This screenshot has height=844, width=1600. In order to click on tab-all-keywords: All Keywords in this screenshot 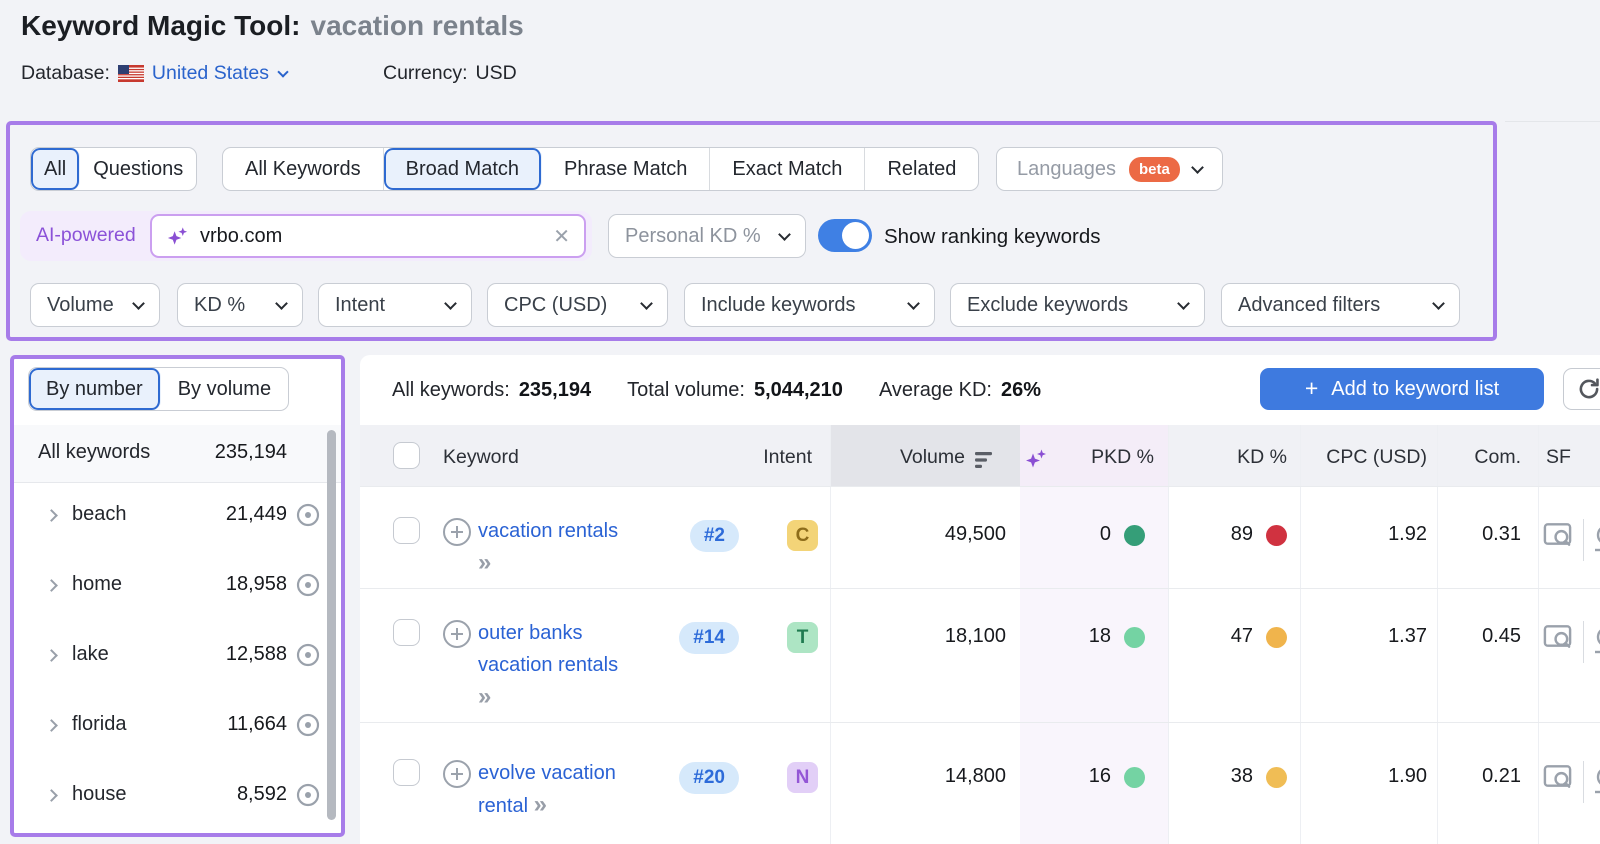, I will do `click(303, 169)`.